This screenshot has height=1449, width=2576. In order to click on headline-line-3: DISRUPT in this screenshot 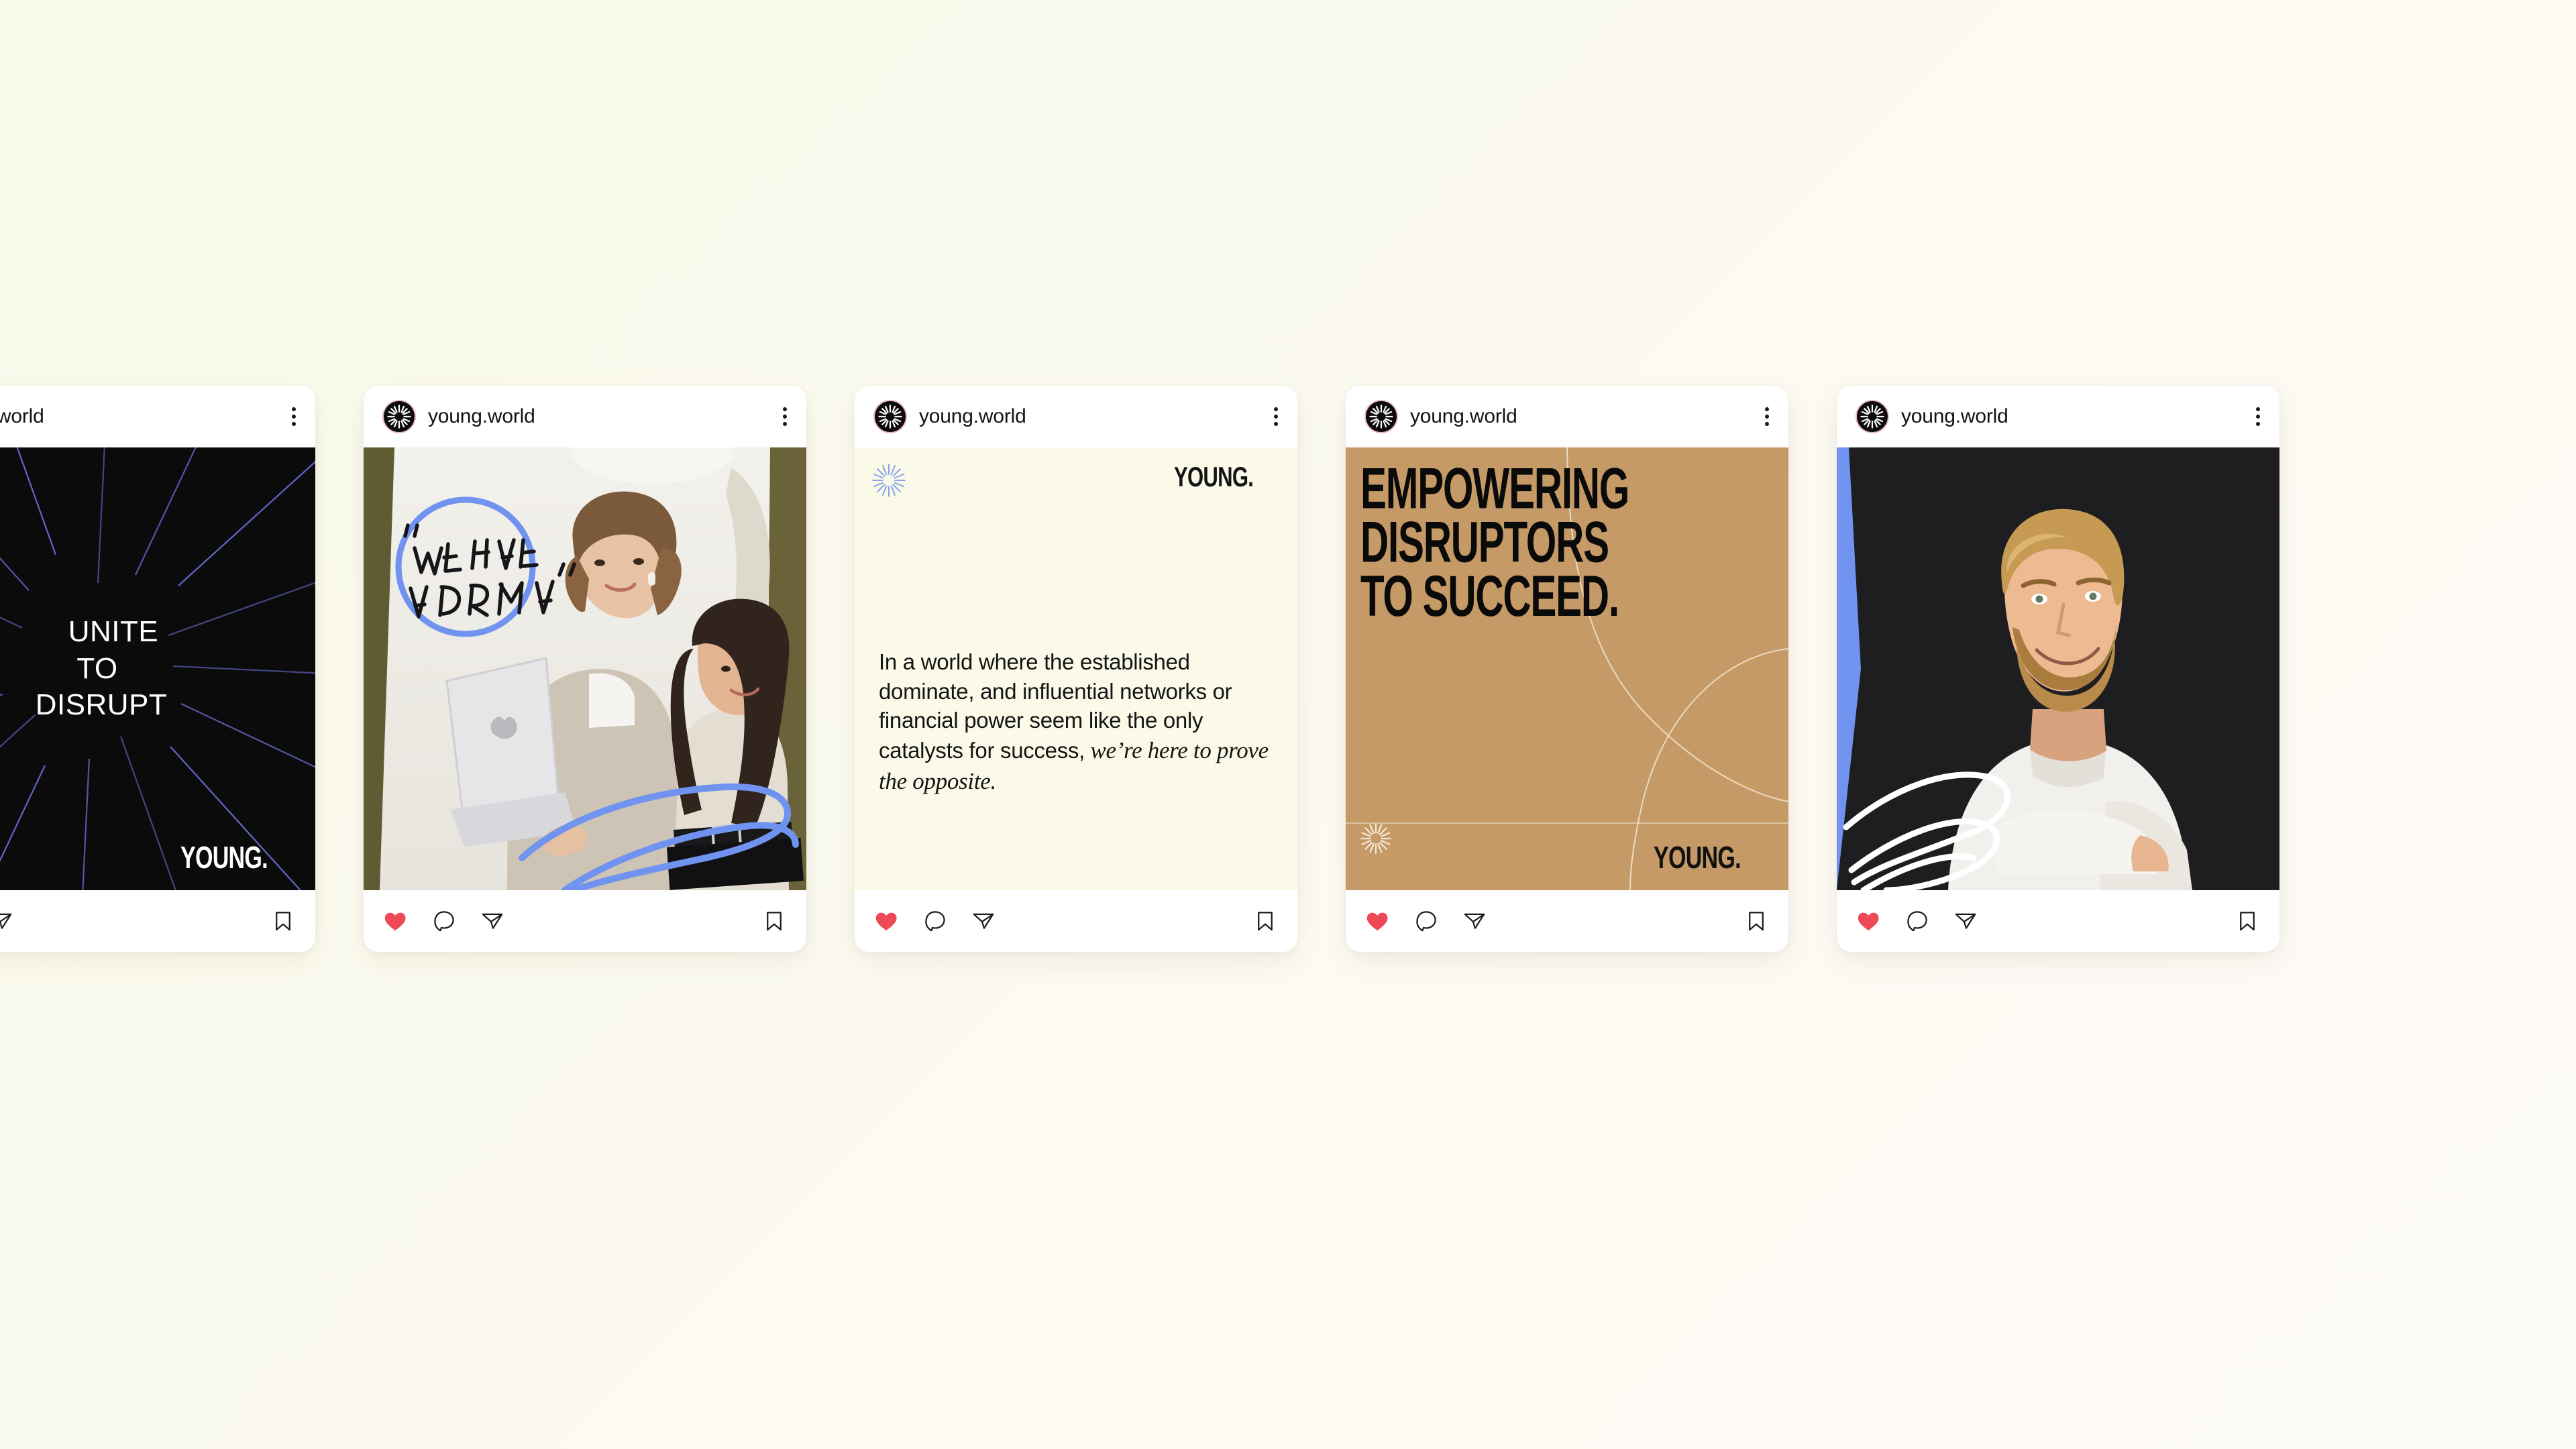, I will do `click(101, 705)`.